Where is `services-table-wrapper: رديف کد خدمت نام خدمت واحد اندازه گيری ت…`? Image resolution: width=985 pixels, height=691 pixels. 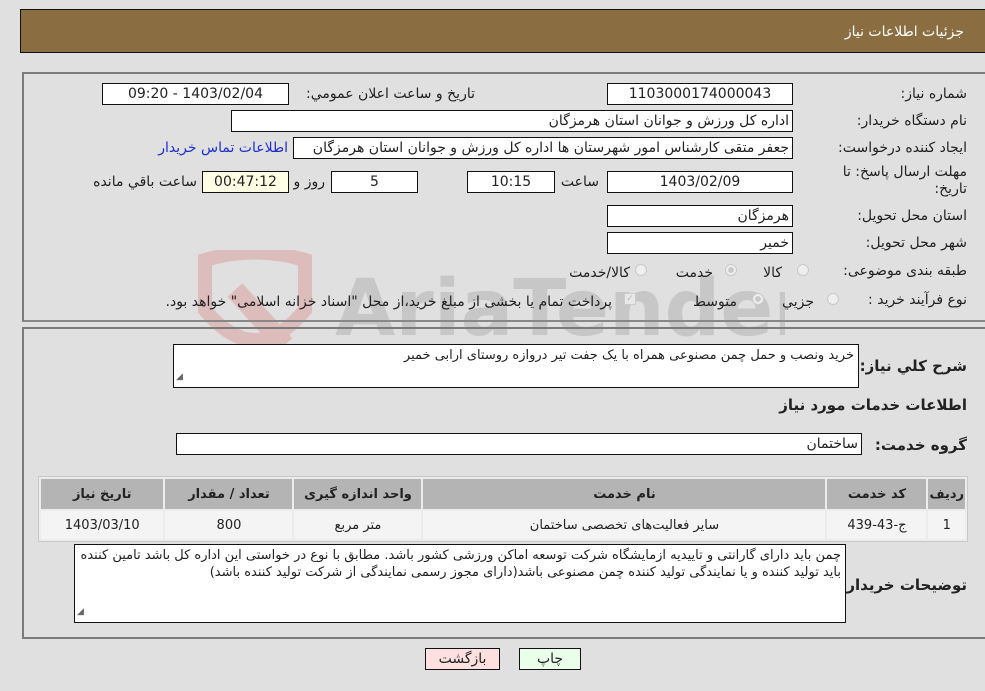 services-table-wrapper: رديف کد خدمت نام خدمت واحد اندازه گيری ت… is located at coordinates (503, 509).